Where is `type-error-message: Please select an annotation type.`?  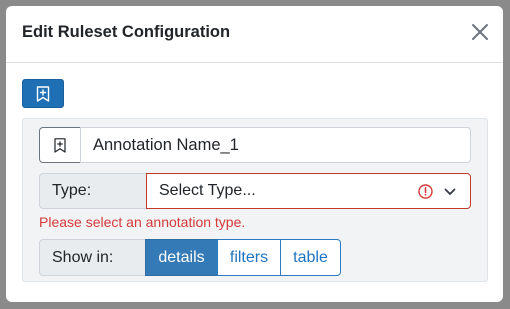 type-error-message: Please select an annotation type. is located at coordinates (142, 222).